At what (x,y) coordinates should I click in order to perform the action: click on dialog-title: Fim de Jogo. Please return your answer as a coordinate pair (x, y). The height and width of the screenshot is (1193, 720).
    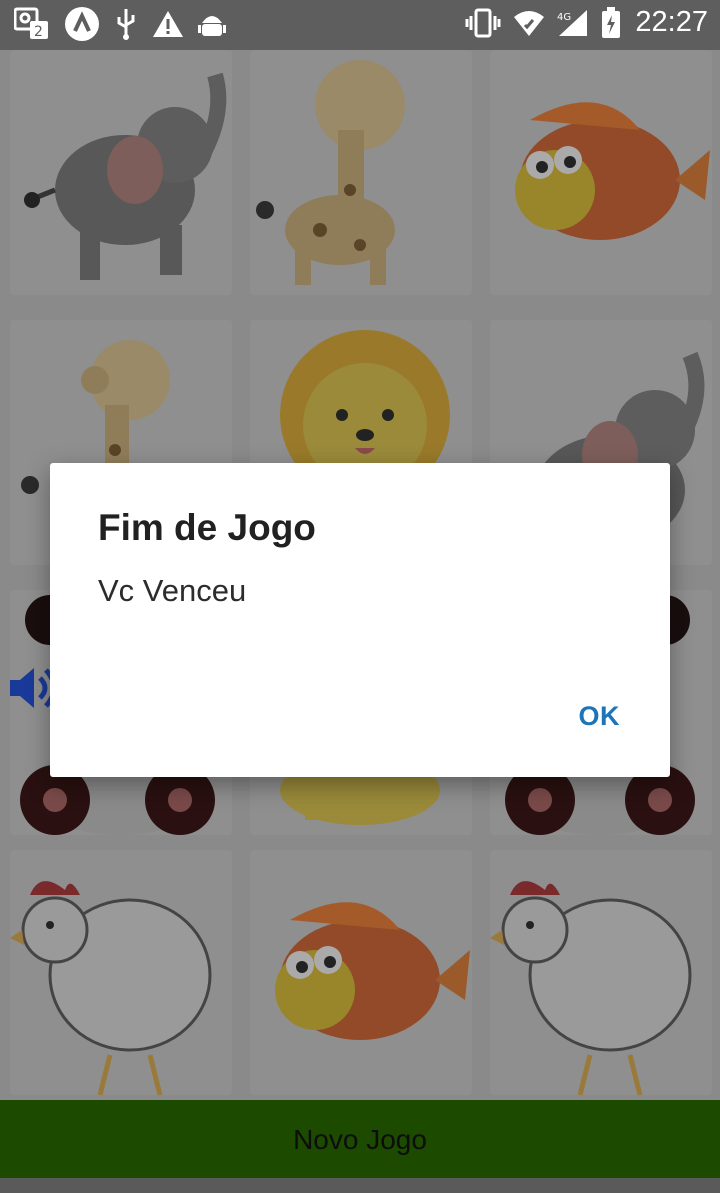
    Looking at the image, I should click on (207, 527).